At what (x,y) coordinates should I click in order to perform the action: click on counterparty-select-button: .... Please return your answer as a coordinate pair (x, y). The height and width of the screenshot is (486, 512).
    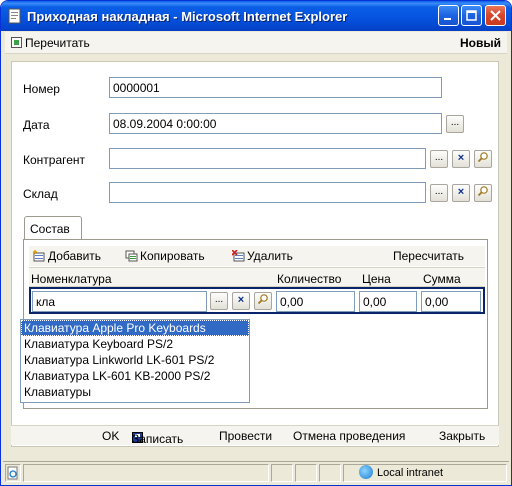
    Looking at the image, I should click on (439, 159).